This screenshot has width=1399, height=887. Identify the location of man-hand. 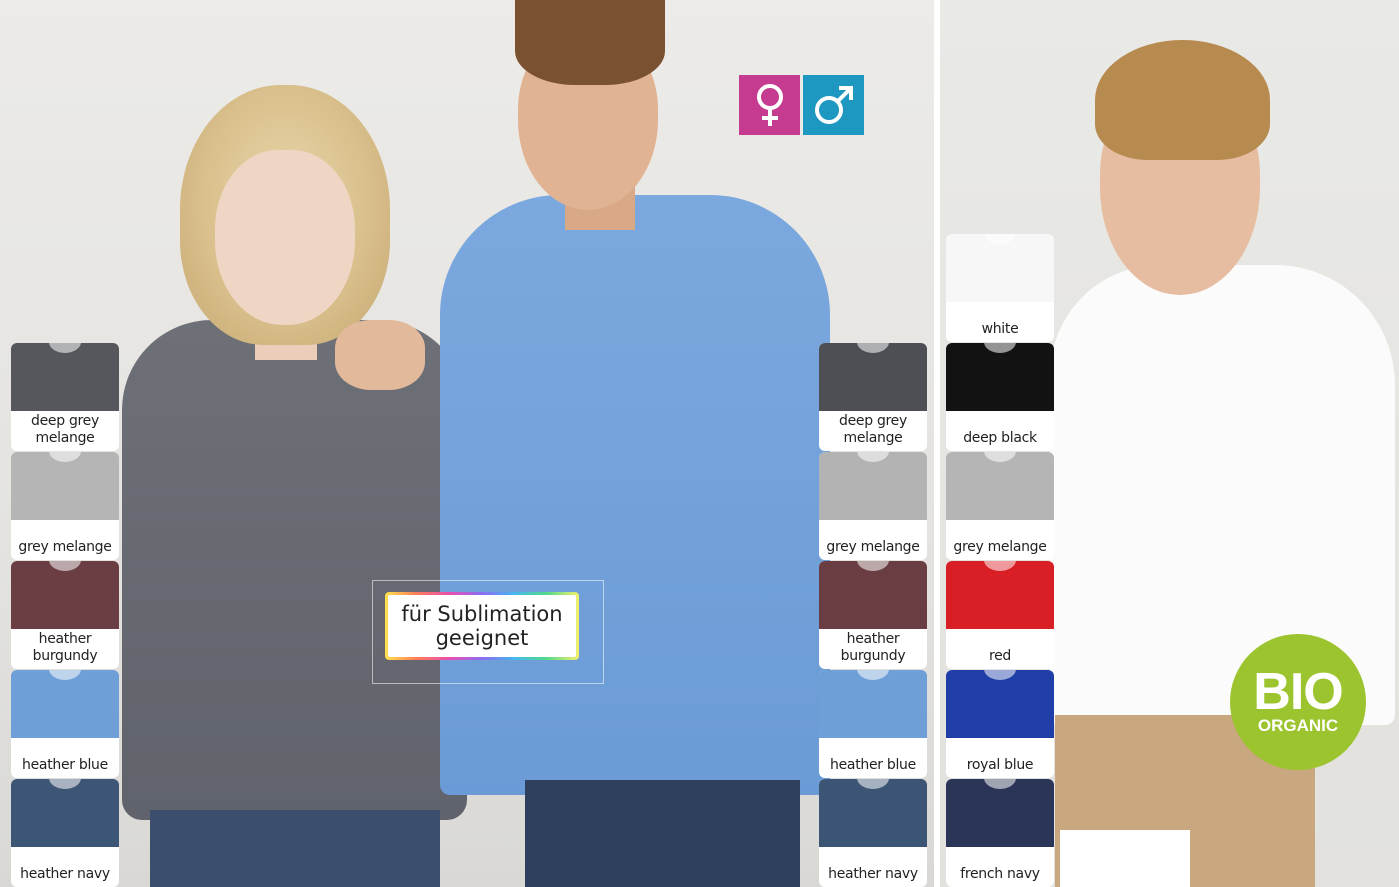
(380, 355).